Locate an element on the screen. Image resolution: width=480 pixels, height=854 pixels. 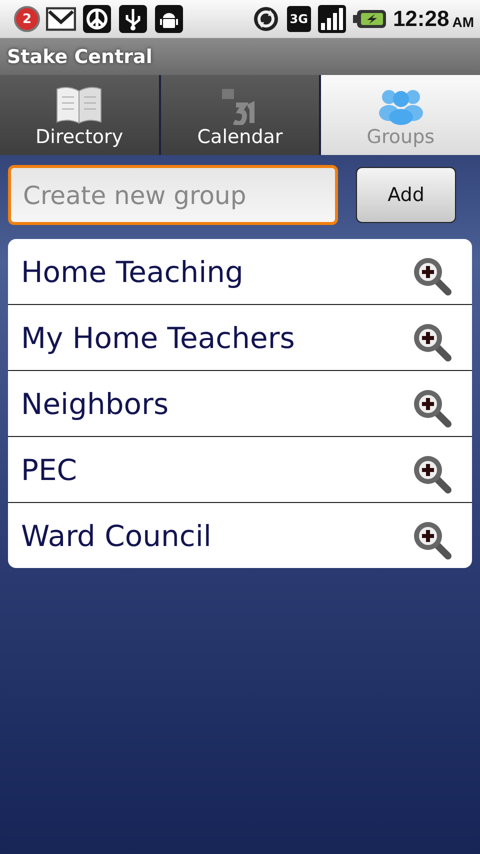
group-name: Neighbors is located at coordinates (95, 403).